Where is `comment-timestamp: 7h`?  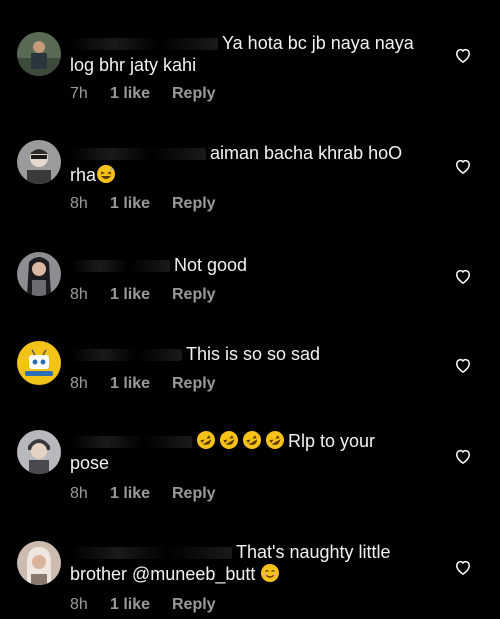 comment-timestamp: 7h is located at coordinates (79, 93).